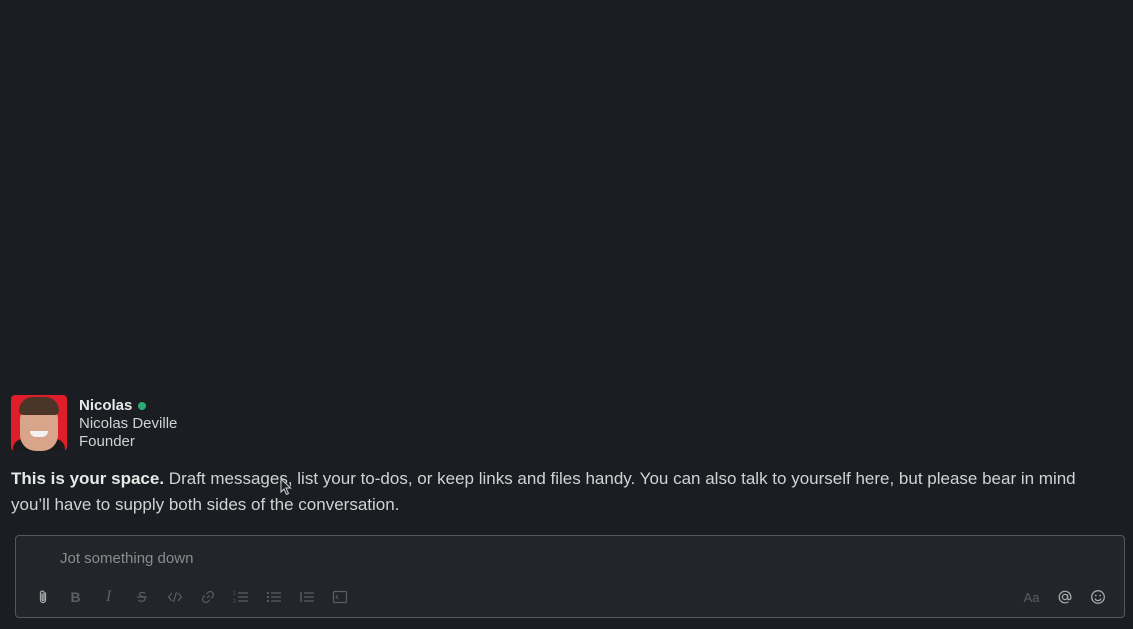 The height and width of the screenshot is (629, 1133). I want to click on full-name: Nicolas Deville, so click(128, 423).